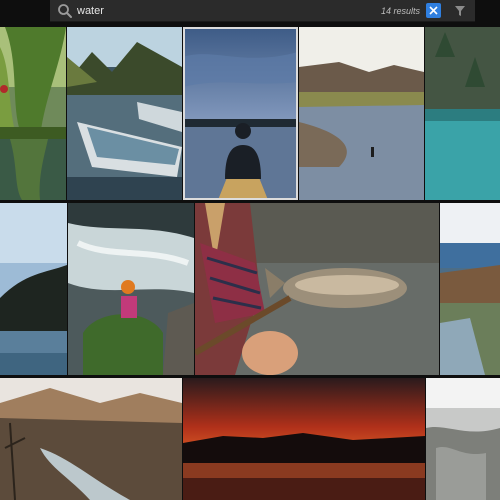 The width and height of the screenshot is (500, 500). I want to click on photo-turquoise-mountain-lake, so click(462, 113).